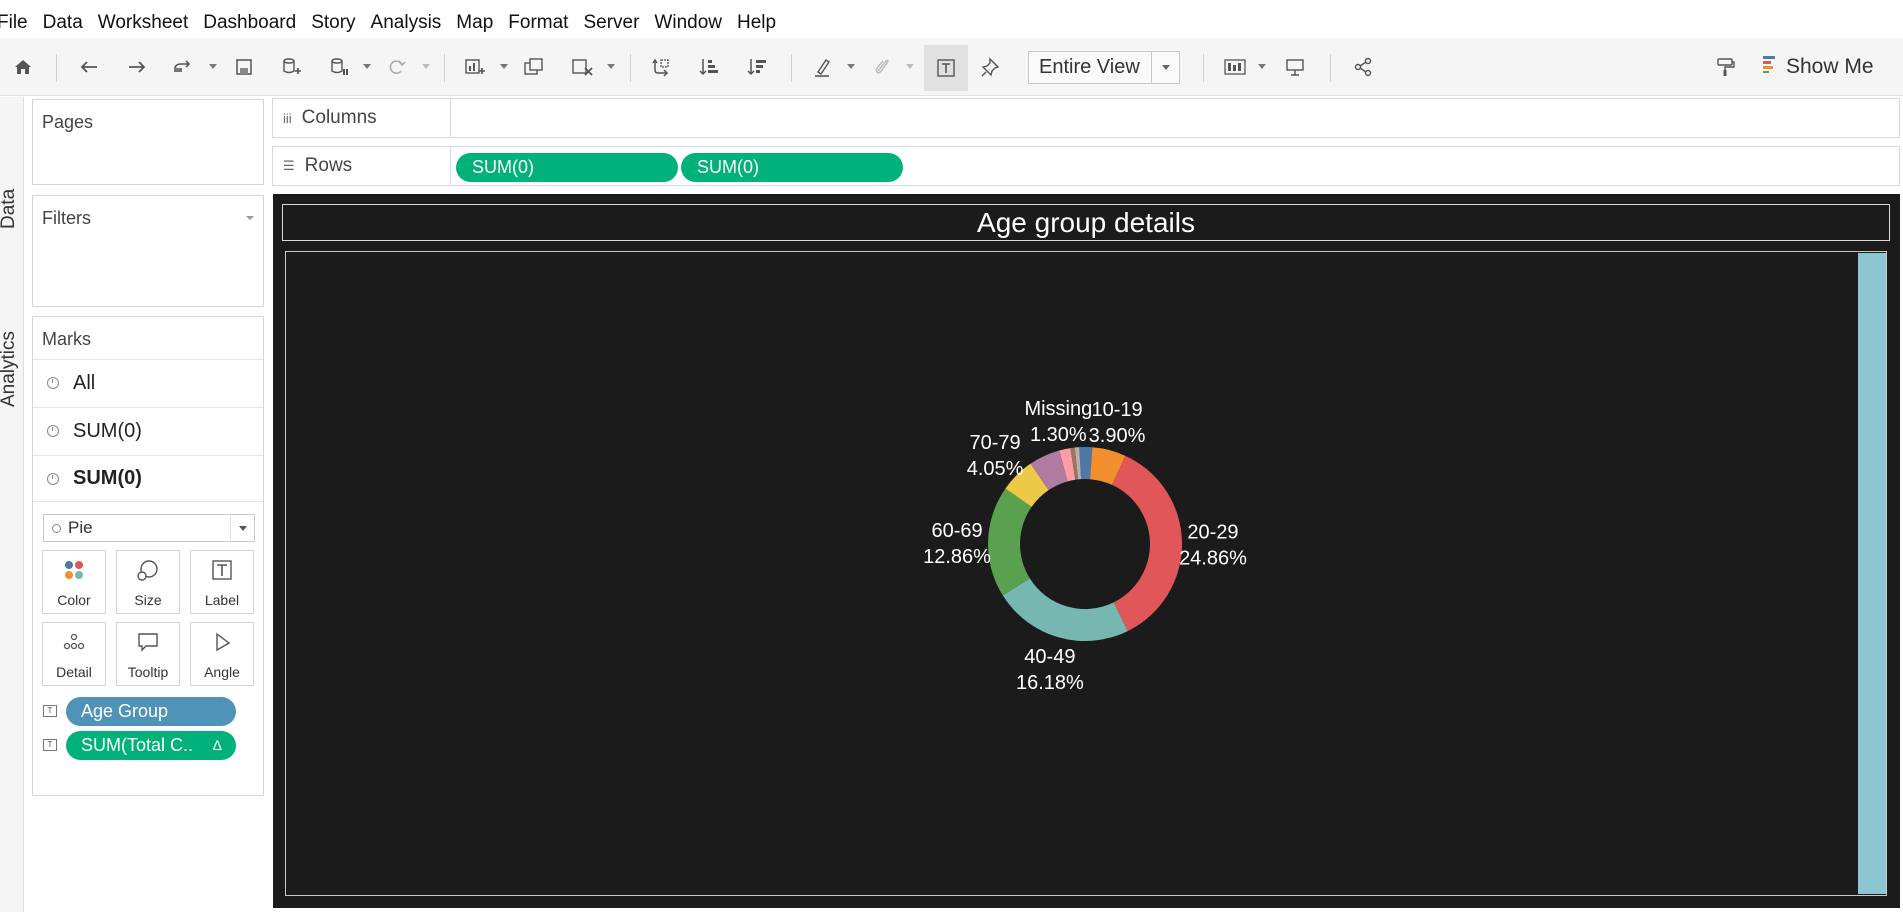  What do you see at coordinates (149, 528) in the screenshot?
I see `mark-type-select: Pie` at bounding box center [149, 528].